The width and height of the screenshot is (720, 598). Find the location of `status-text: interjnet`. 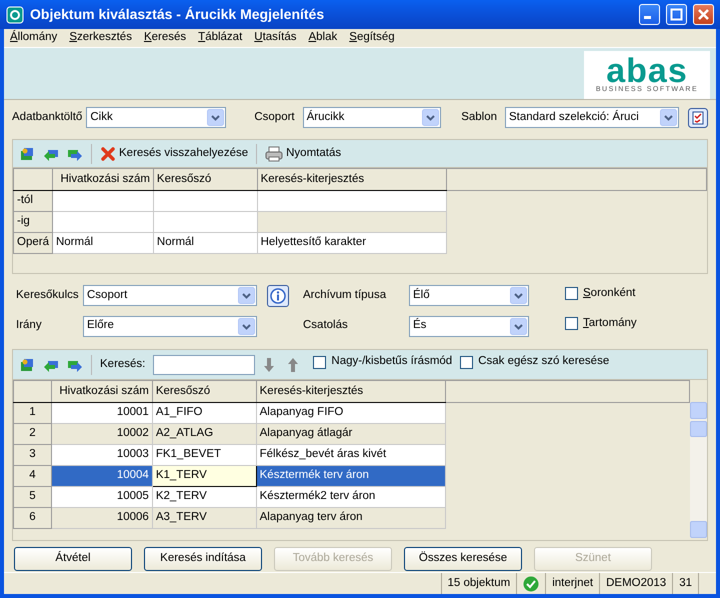

status-text: interjnet is located at coordinates (572, 583).